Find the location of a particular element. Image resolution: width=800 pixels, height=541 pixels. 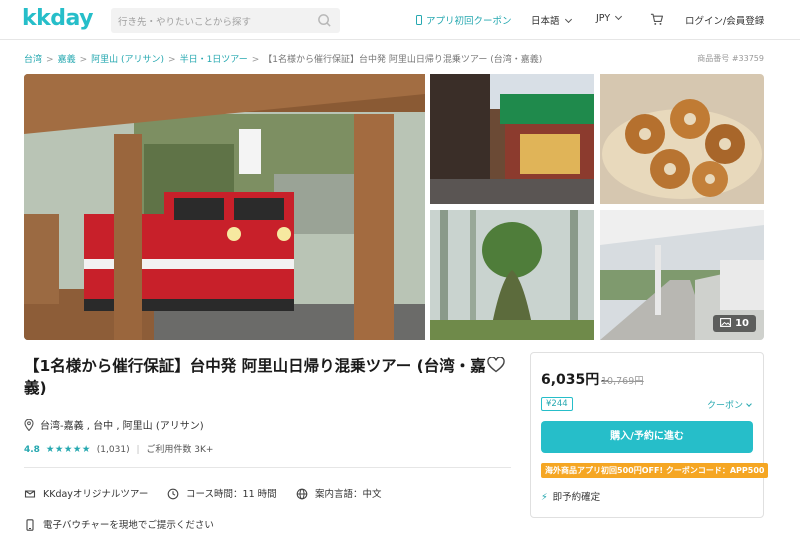

section-divider is located at coordinates (267, 467).